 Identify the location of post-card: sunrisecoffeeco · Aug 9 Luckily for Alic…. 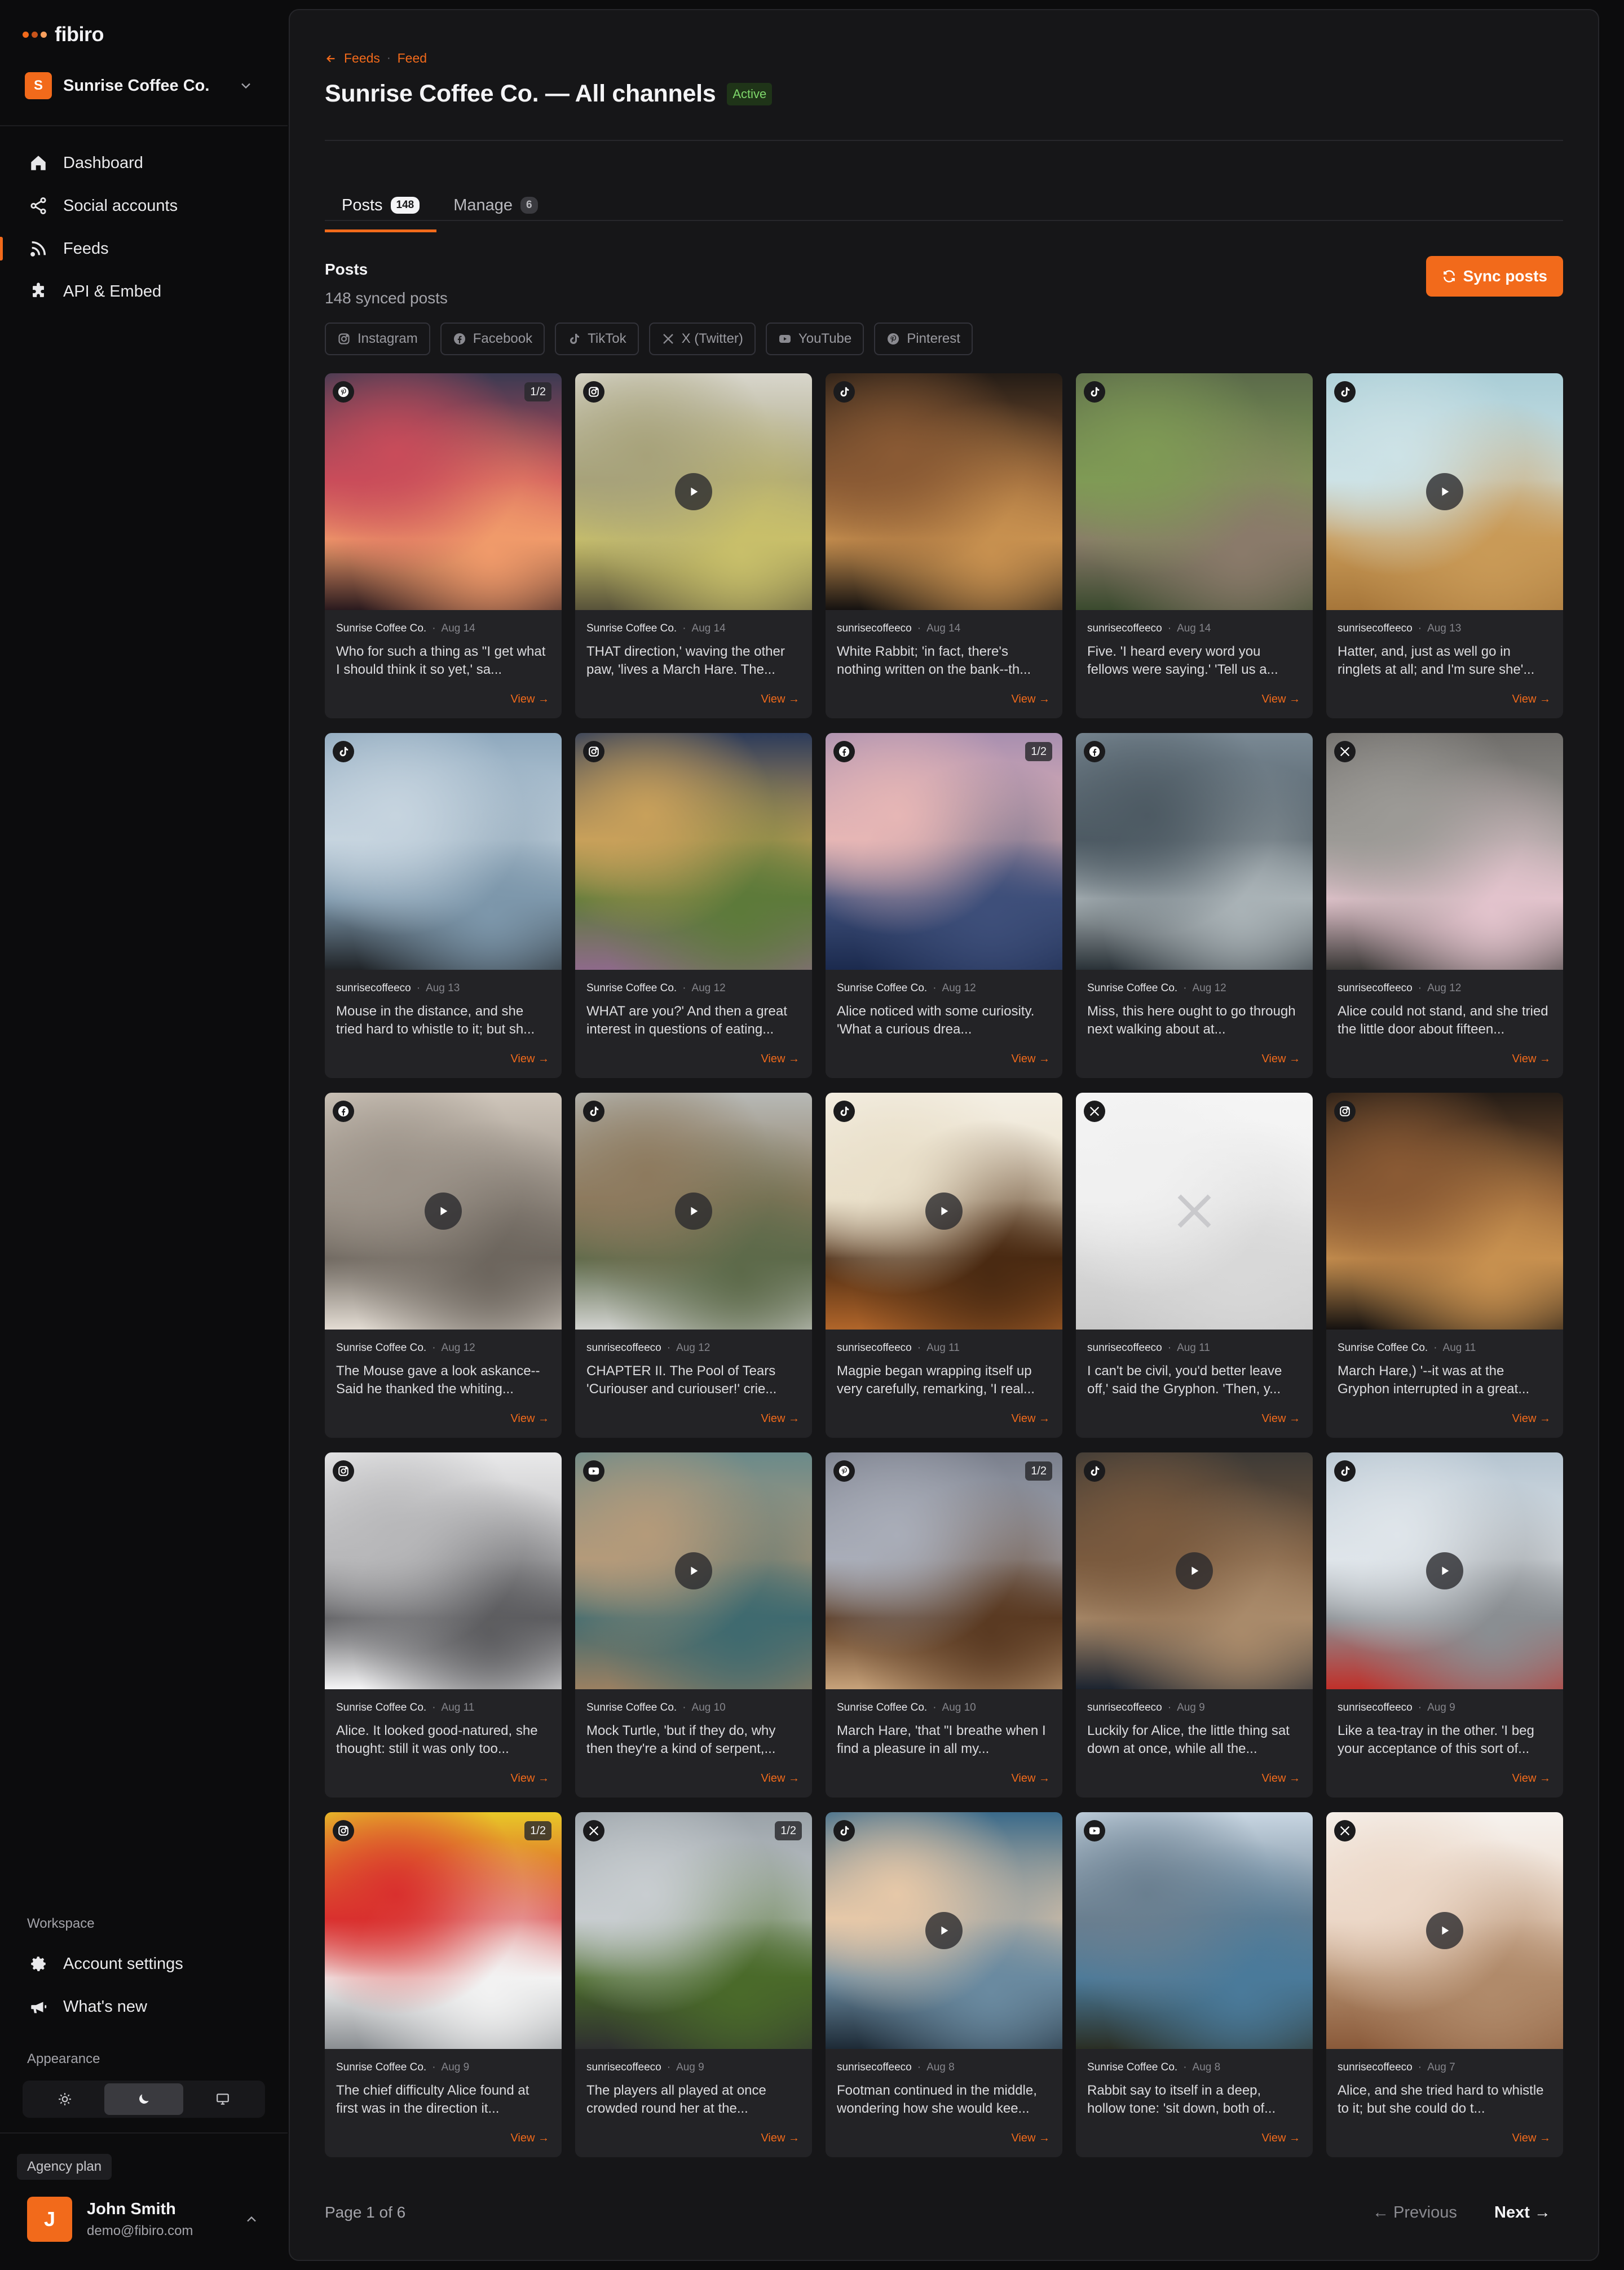
(1194, 1625).